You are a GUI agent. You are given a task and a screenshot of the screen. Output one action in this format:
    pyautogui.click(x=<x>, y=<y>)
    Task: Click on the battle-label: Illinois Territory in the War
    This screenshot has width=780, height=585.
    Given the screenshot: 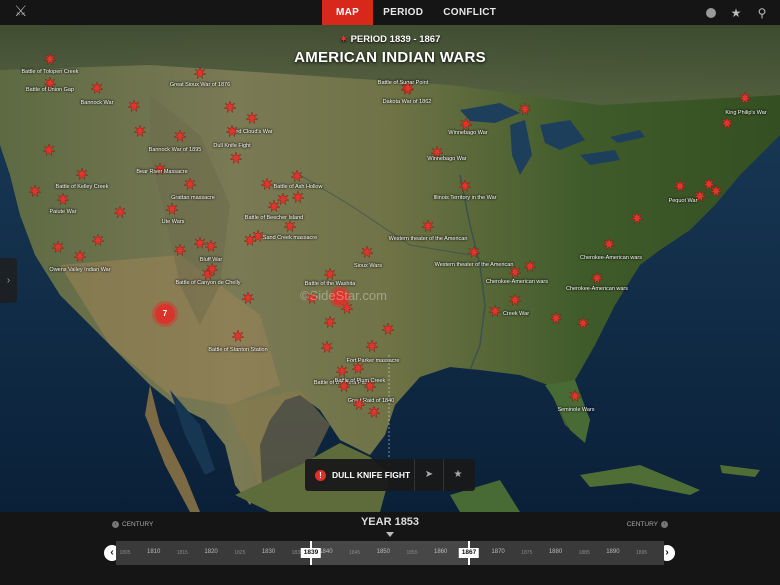 What is the action you would take?
    pyautogui.click(x=465, y=198)
    